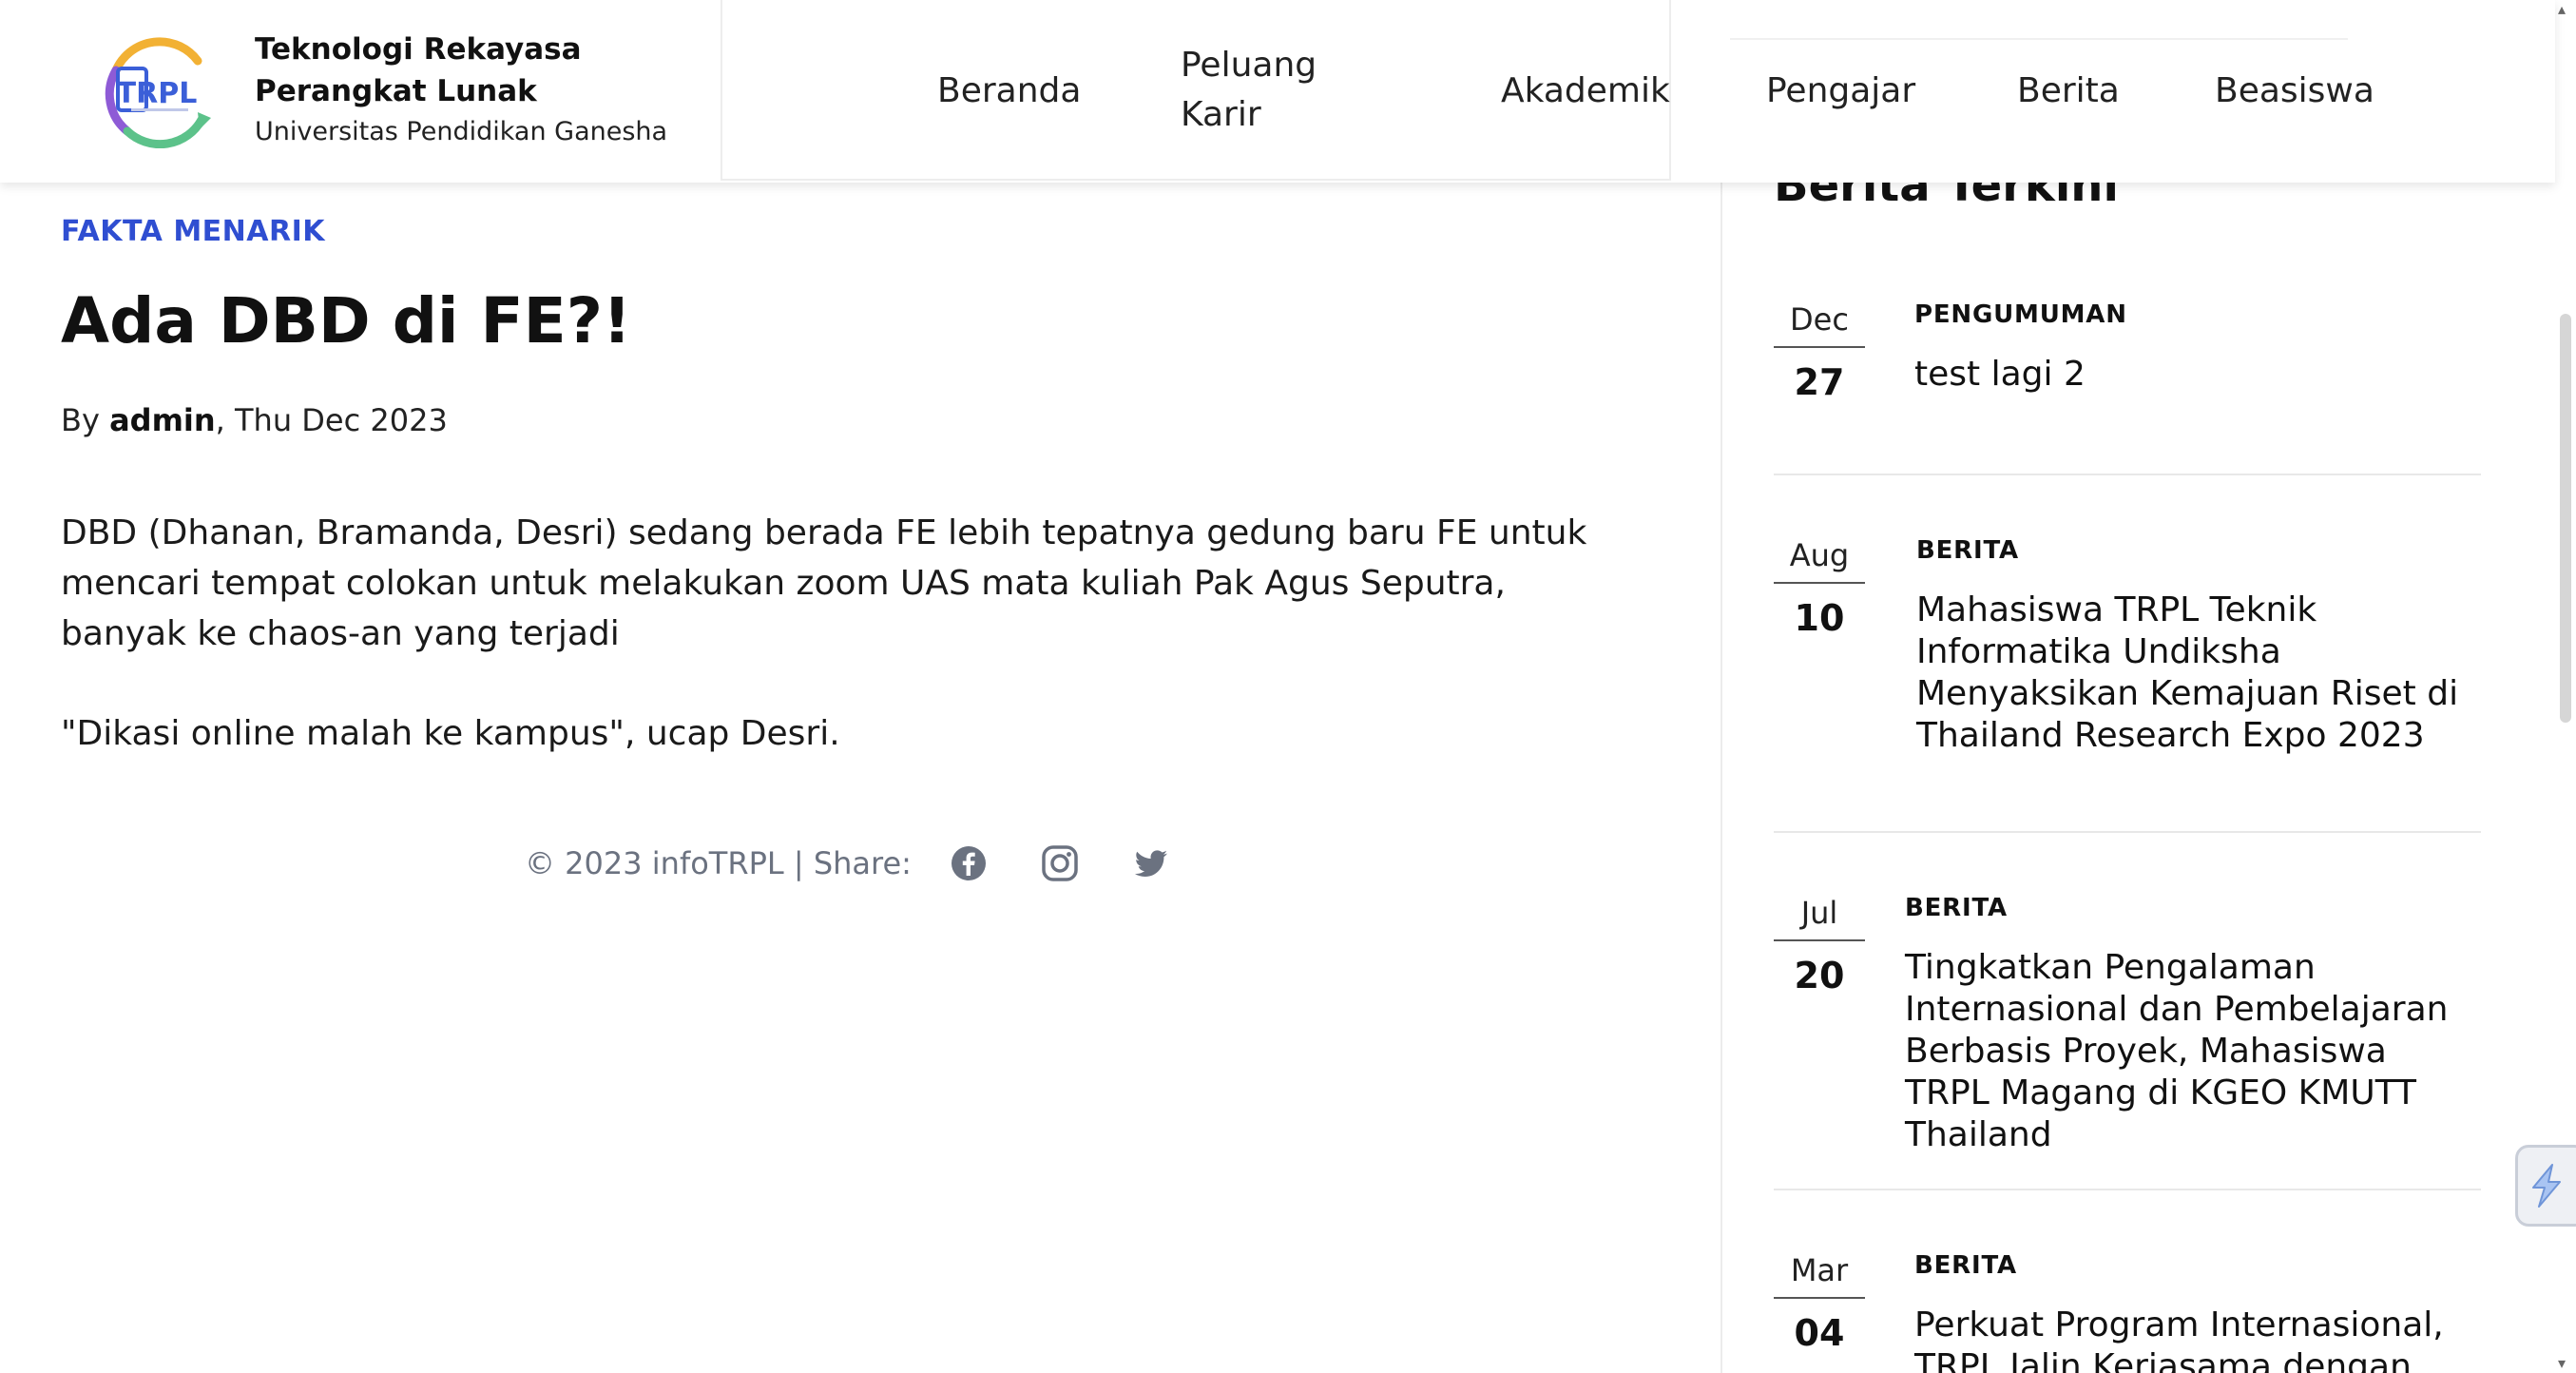 This screenshot has width=2576, height=1373. Describe the element at coordinates (1819, 916) in the screenshot. I see `news-month: Jul` at that location.